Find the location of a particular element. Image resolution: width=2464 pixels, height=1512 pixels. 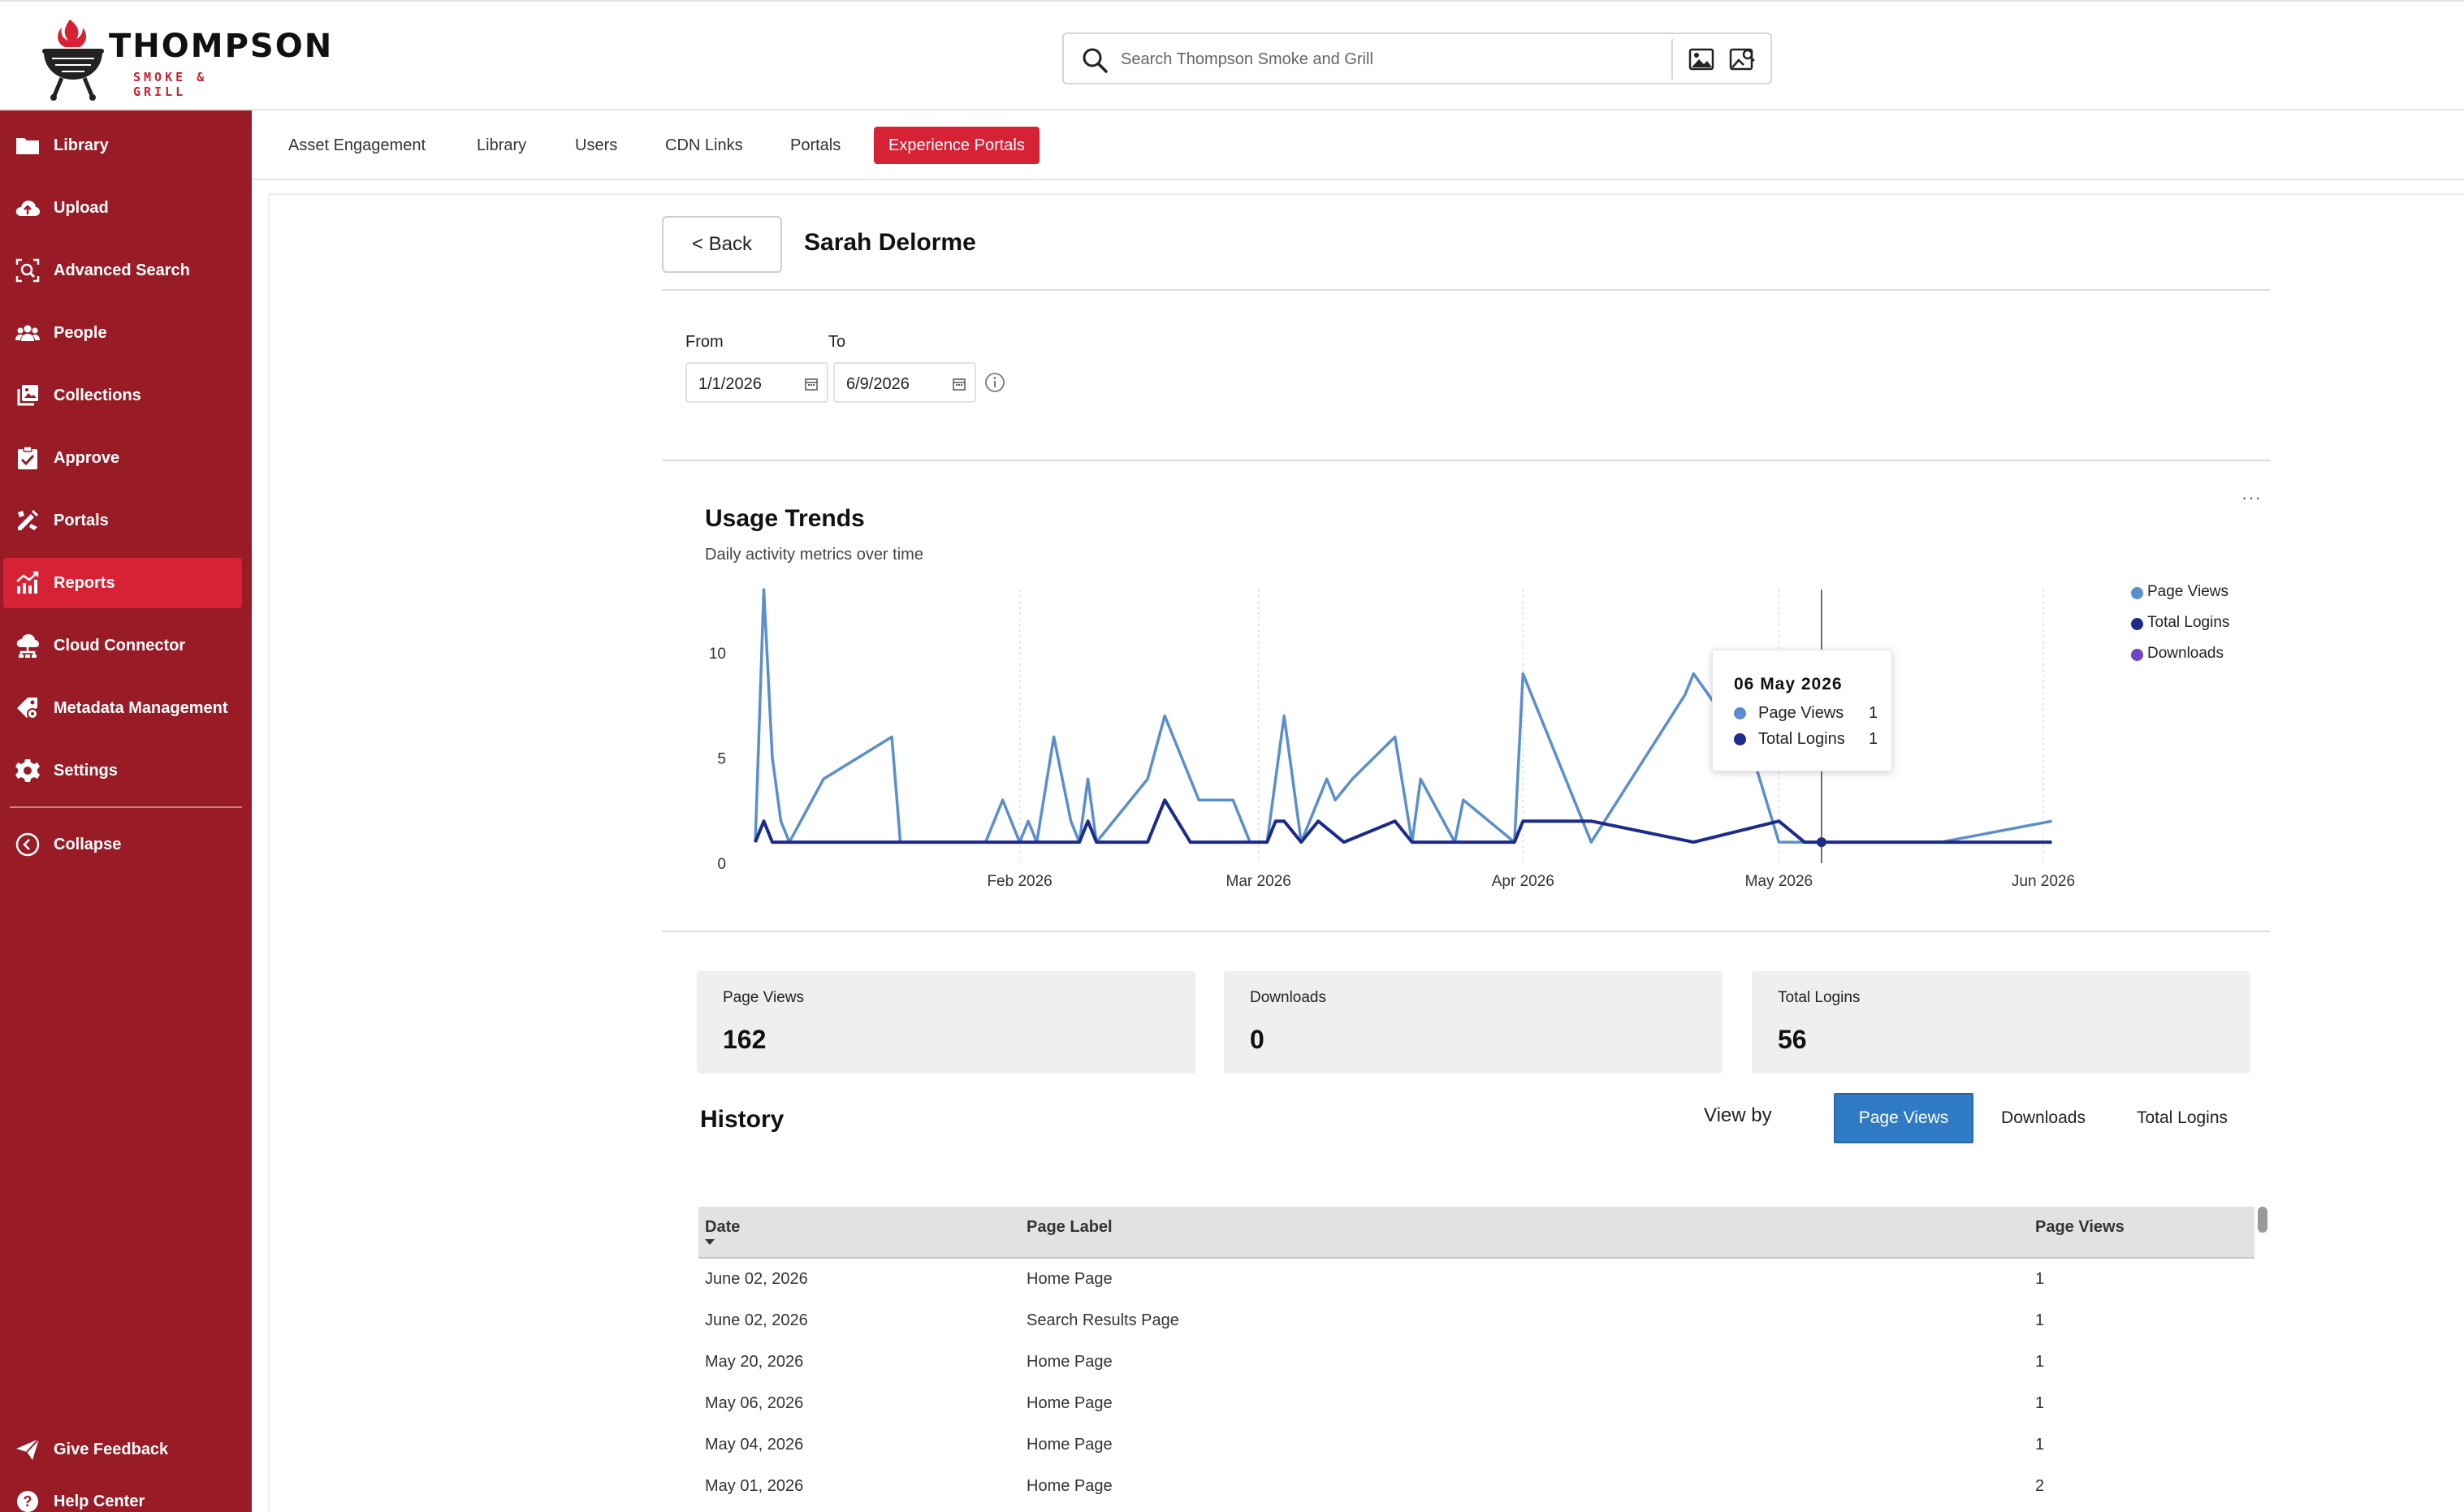

sidebar-item-label: Cloud Connector is located at coordinates (120, 645).